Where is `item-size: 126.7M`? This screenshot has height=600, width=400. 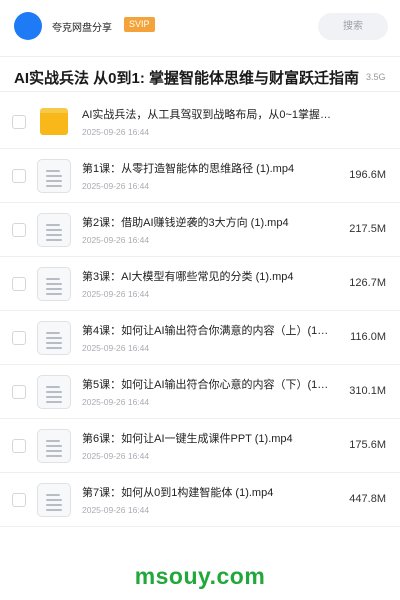 item-size: 126.7M is located at coordinates (367, 283).